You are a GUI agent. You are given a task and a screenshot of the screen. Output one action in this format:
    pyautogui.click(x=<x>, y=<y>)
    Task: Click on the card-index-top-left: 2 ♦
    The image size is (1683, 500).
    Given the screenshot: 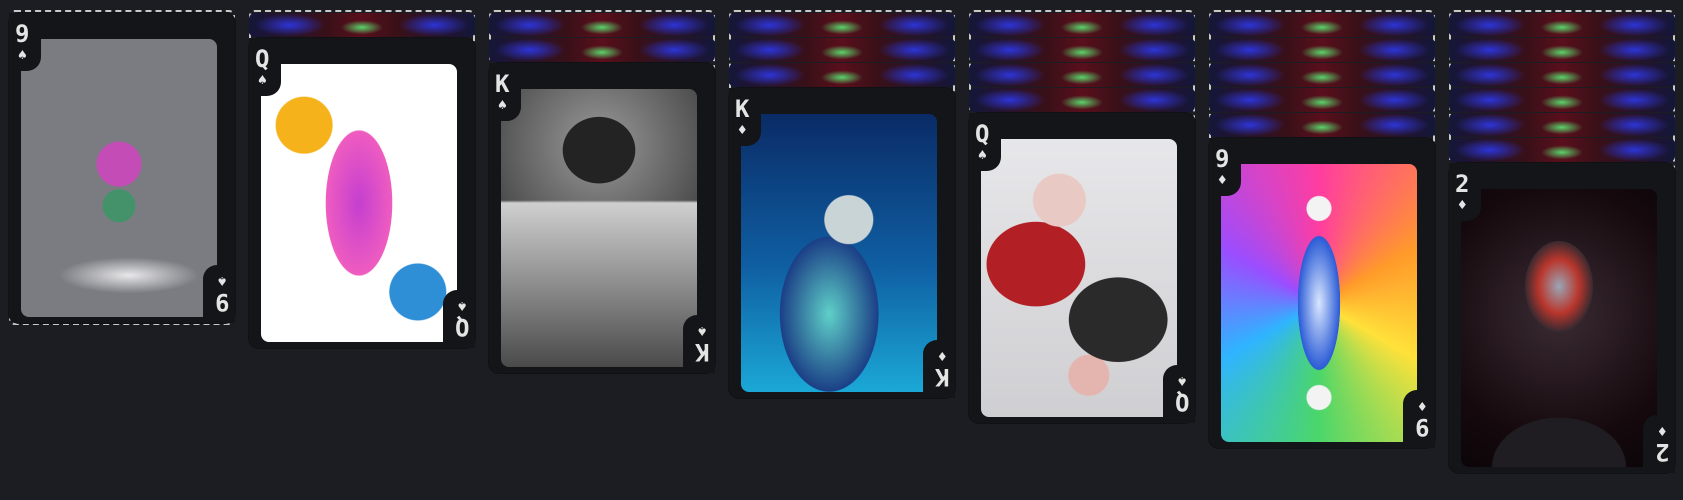 What is the action you would take?
    pyautogui.click(x=1462, y=192)
    